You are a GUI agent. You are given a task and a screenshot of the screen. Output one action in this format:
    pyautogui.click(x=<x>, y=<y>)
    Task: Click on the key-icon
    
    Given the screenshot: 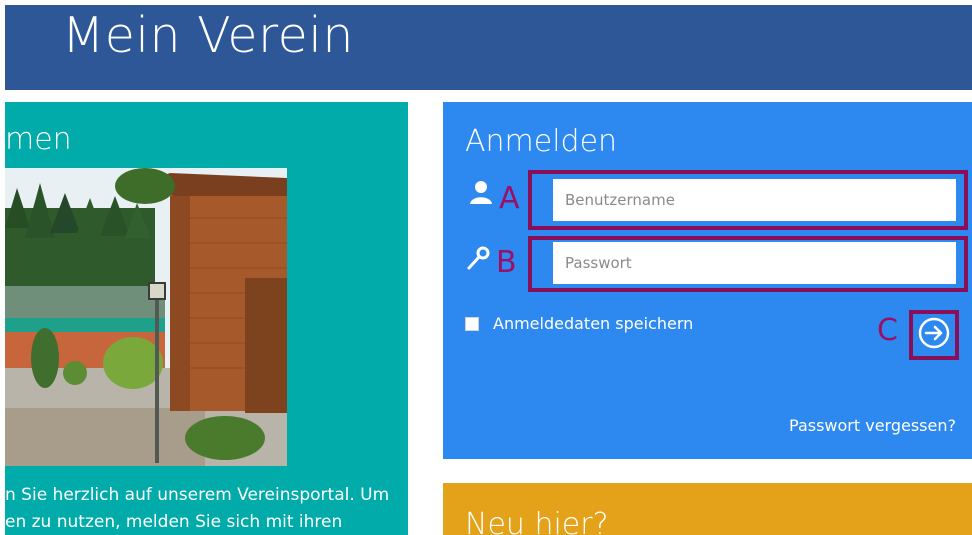 What is the action you would take?
    pyautogui.click(x=479, y=260)
    